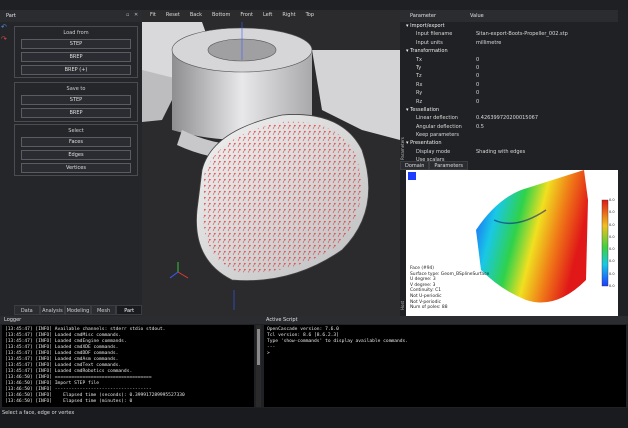 The width and height of the screenshot is (628, 428). I want to click on parameter-row: Tx 0, so click(512, 60).